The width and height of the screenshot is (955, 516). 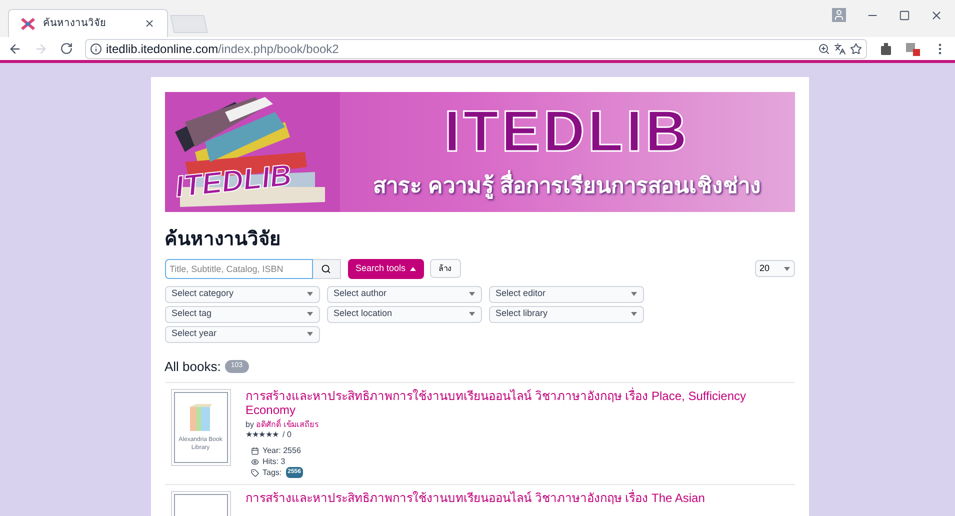 What do you see at coordinates (242, 294) in the screenshot?
I see `filter-select: Select category` at bounding box center [242, 294].